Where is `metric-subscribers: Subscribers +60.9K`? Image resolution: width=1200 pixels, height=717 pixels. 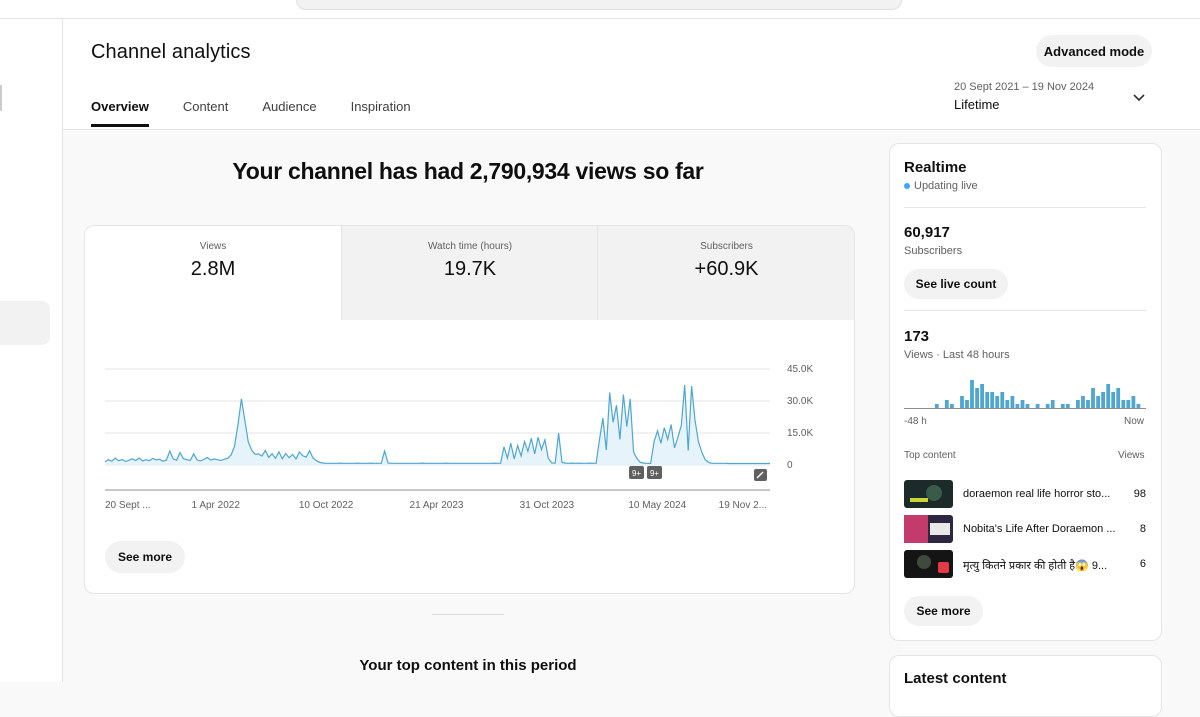 metric-subscribers: Subscribers +60.9K is located at coordinates (725, 273).